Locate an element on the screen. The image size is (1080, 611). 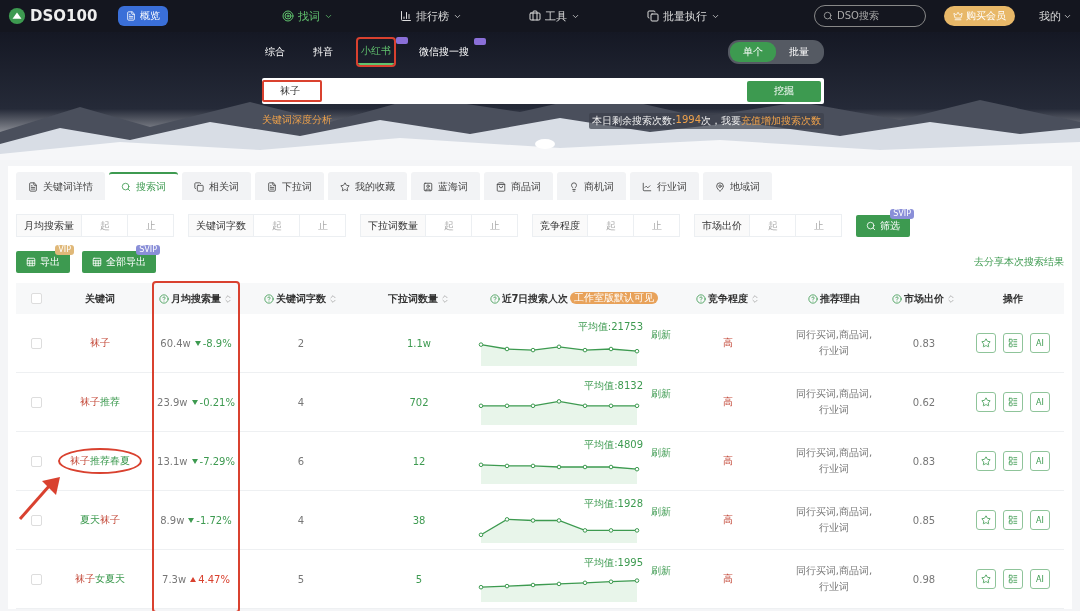
nav-menu-item: 批量执行 is located at coordinates (684, 16).